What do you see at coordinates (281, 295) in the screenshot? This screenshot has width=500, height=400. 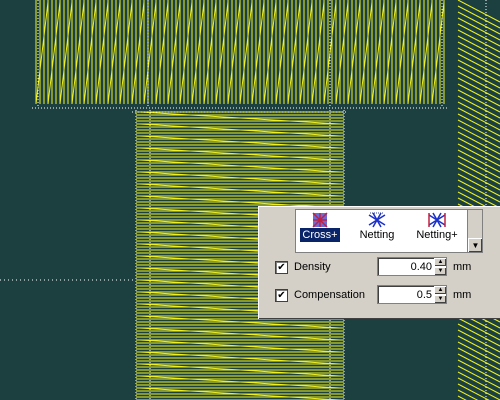 I see `compensation-checkbox: ✔` at bounding box center [281, 295].